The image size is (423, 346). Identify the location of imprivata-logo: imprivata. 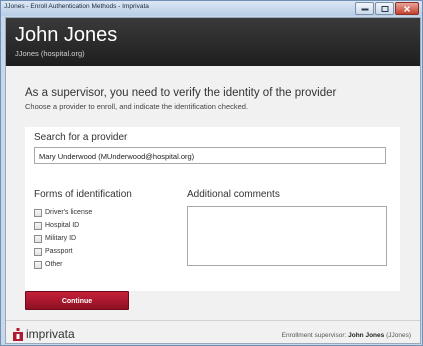
(44, 334).